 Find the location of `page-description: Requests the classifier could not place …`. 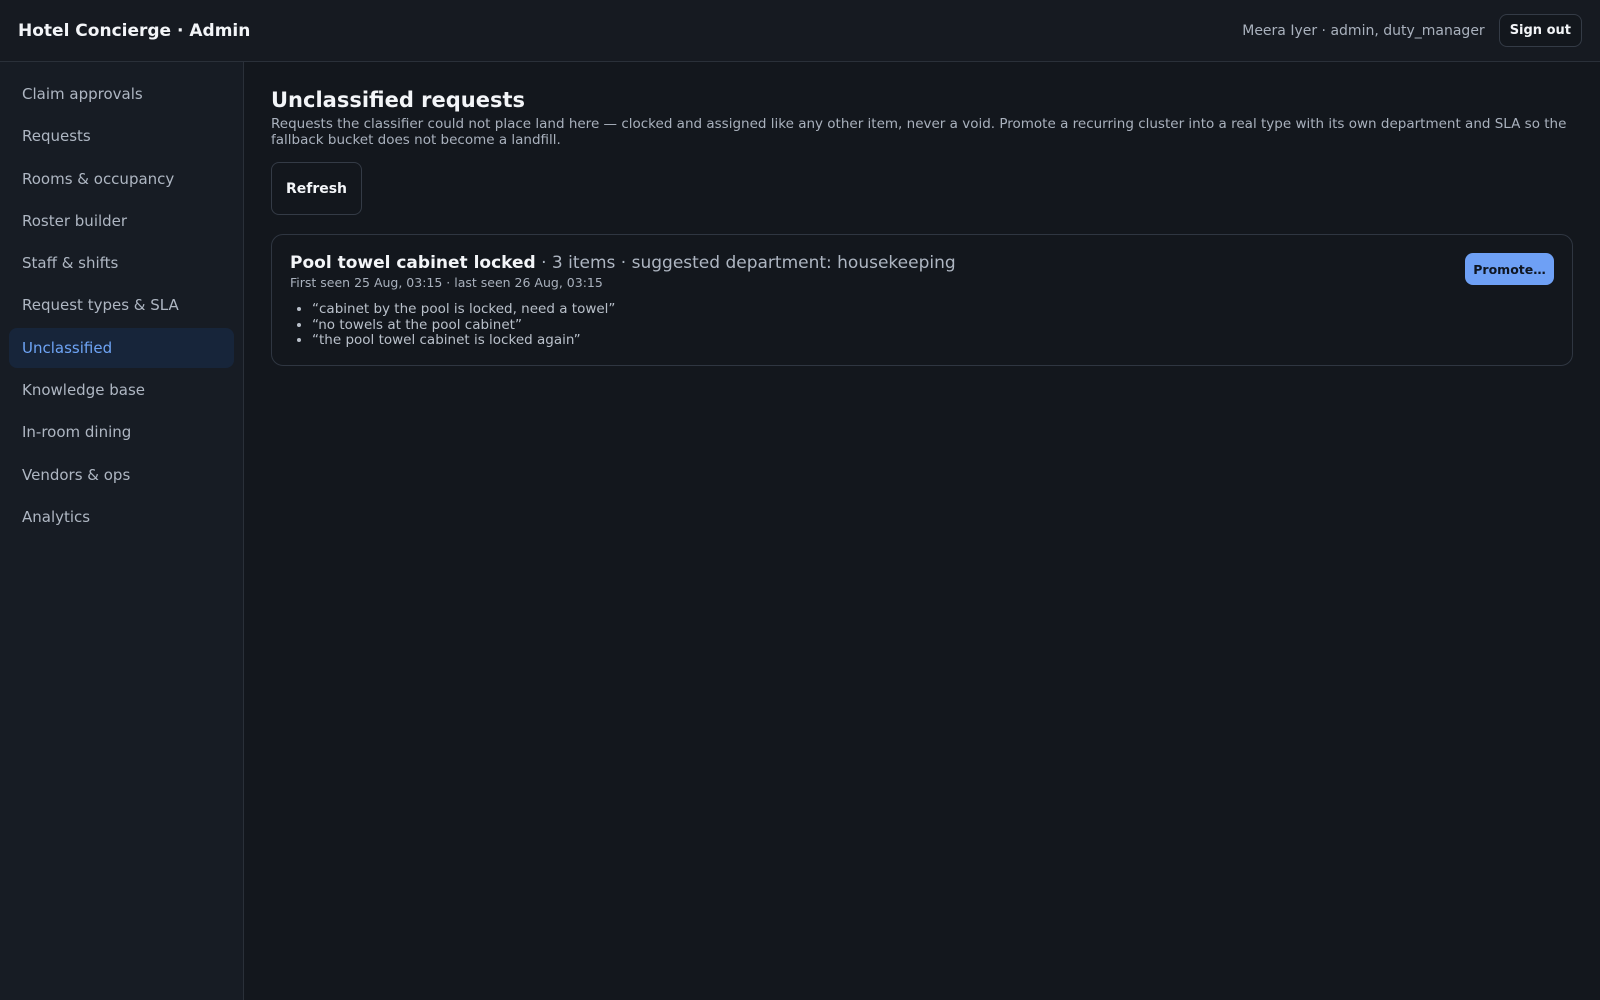

page-description: Requests the classifier could not place … is located at coordinates (919, 132).